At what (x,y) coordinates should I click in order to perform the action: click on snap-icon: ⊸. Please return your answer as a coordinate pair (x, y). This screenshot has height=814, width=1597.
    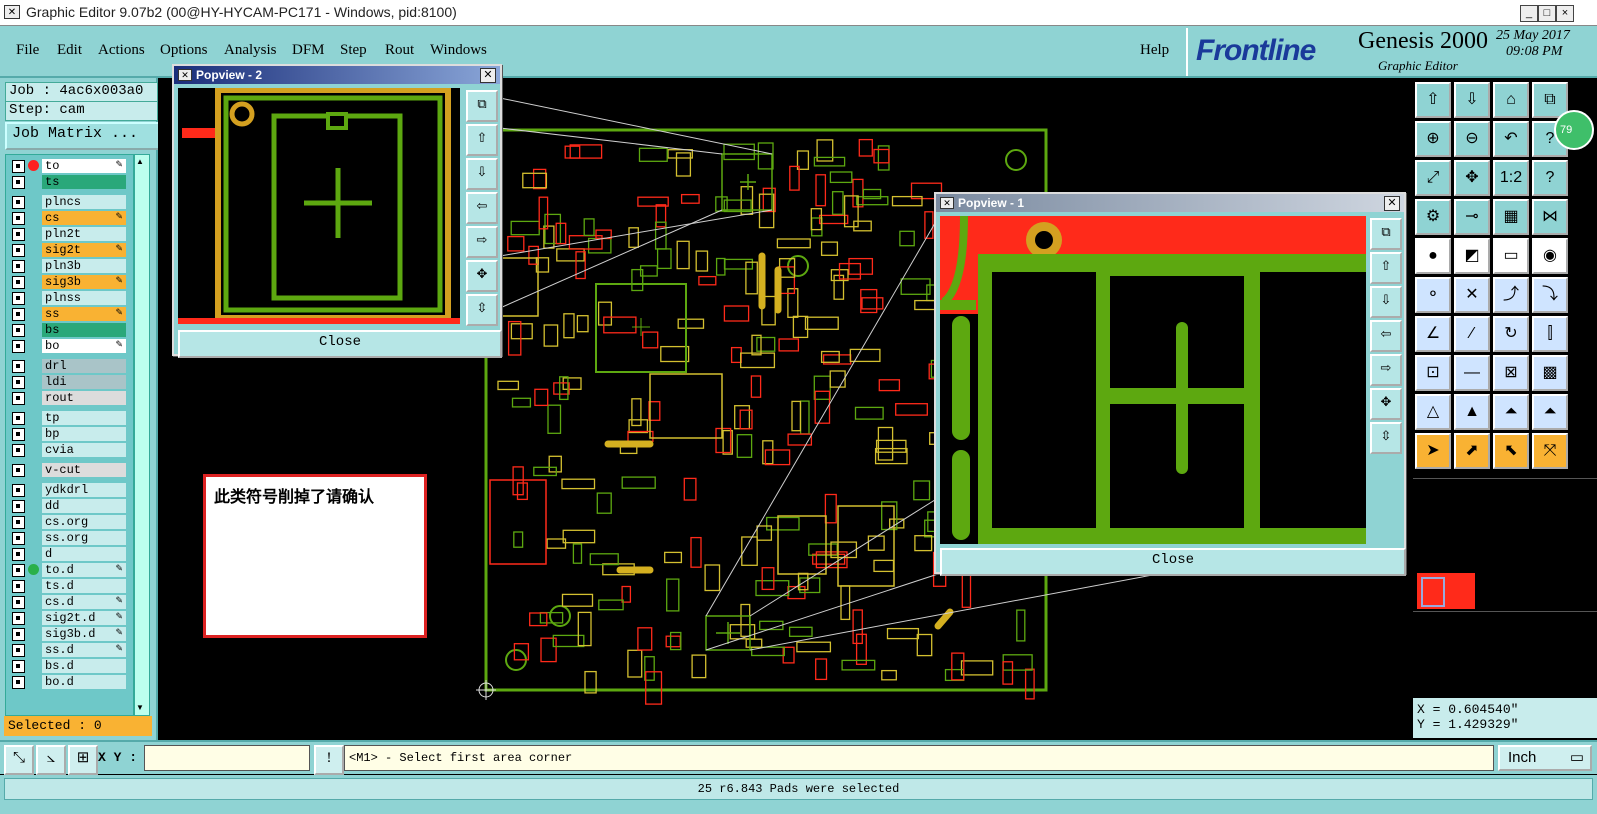
    Looking at the image, I should click on (1472, 217).